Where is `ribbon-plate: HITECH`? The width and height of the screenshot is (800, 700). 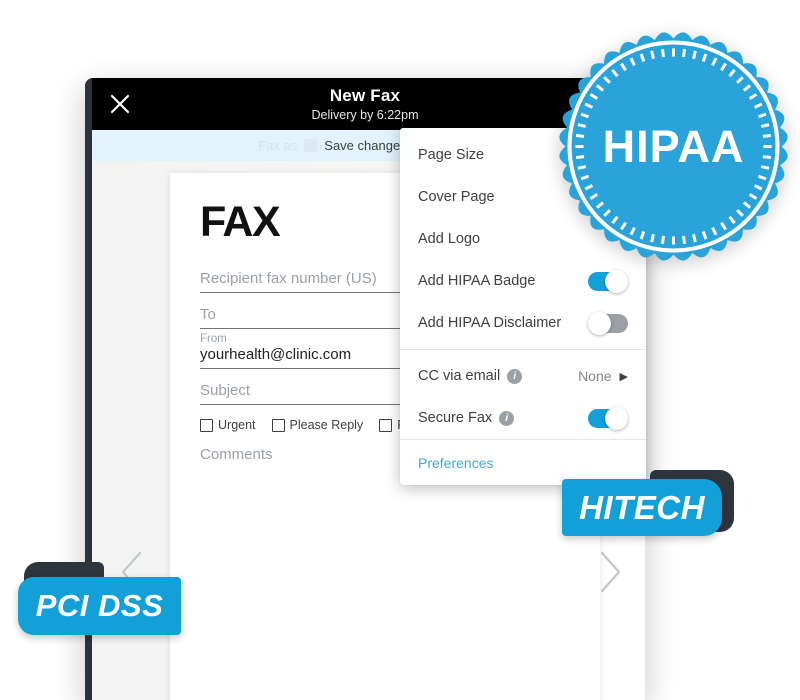
ribbon-plate: HITECH is located at coordinates (642, 507).